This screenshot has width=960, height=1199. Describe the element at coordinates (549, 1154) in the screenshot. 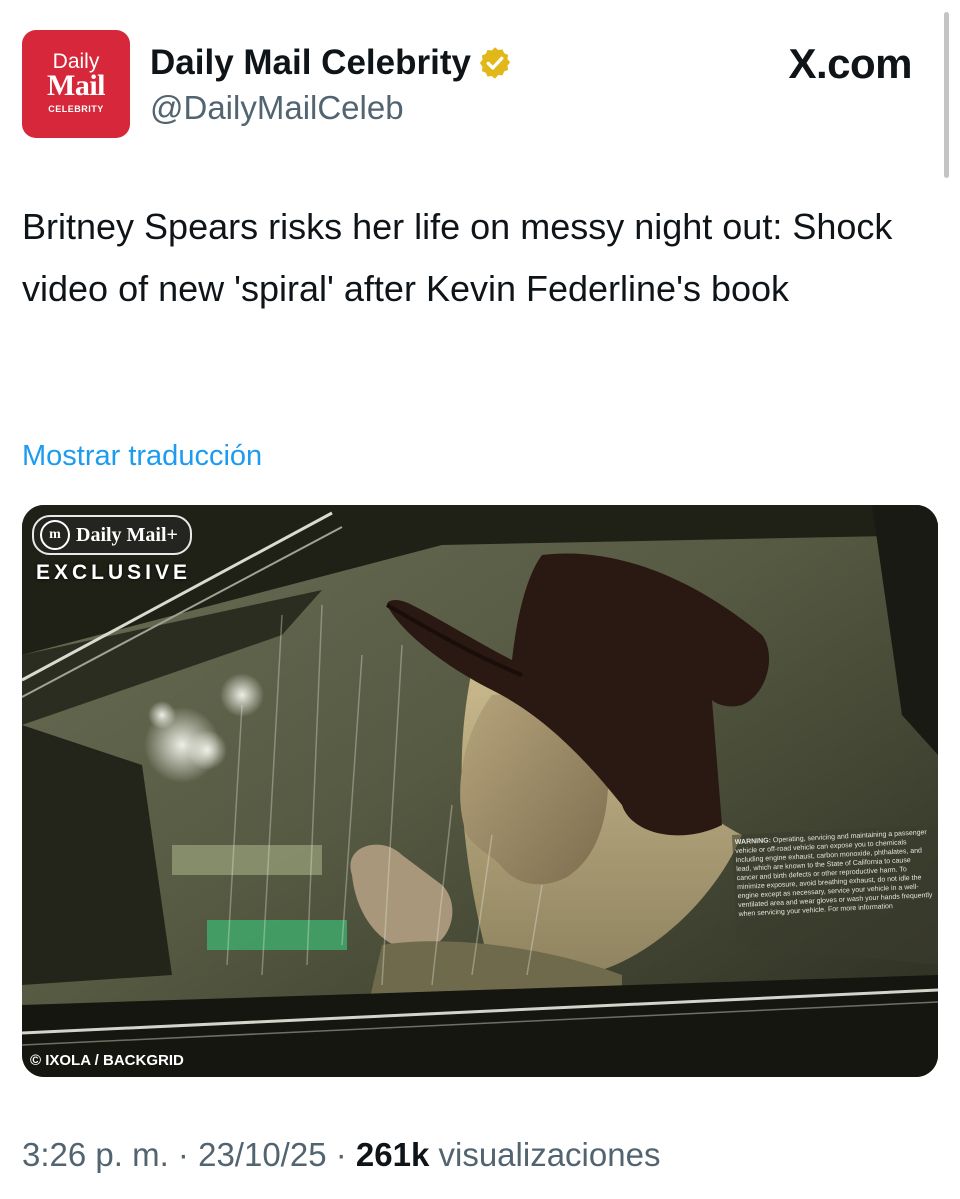

I see `views-label: visualizaciones` at that location.